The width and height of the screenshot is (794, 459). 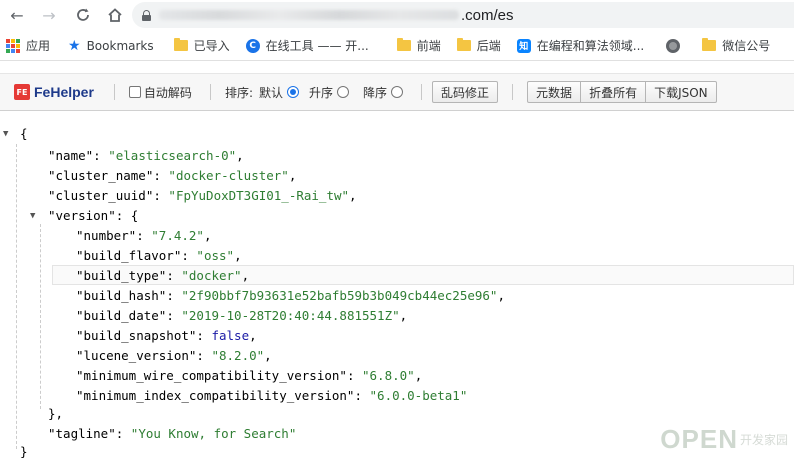 I want to click on raw-data-button: 元数据, so click(x=554, y=92).